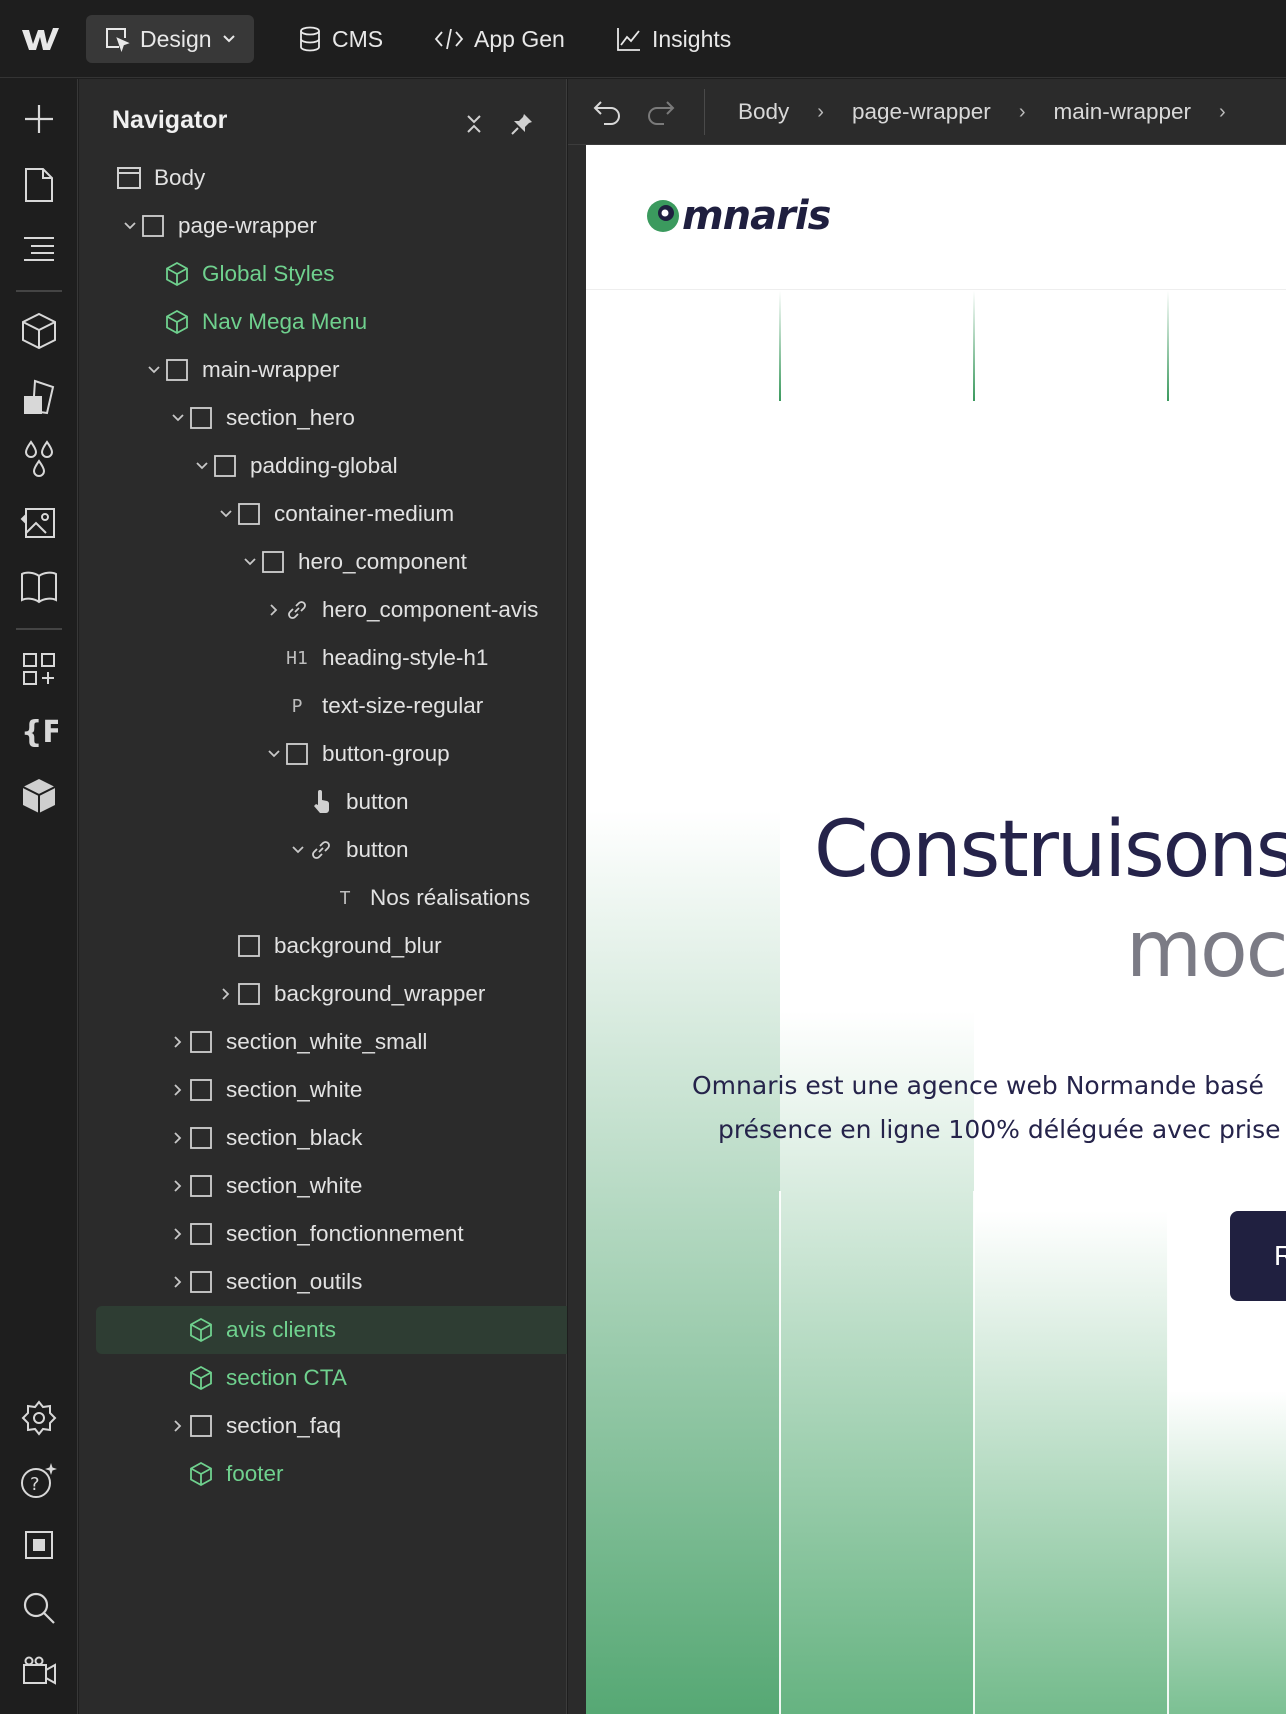 Image resolution: width=1286 pixels, height=1714 pixels. I want to click on variables-icon, so click(39, 459).